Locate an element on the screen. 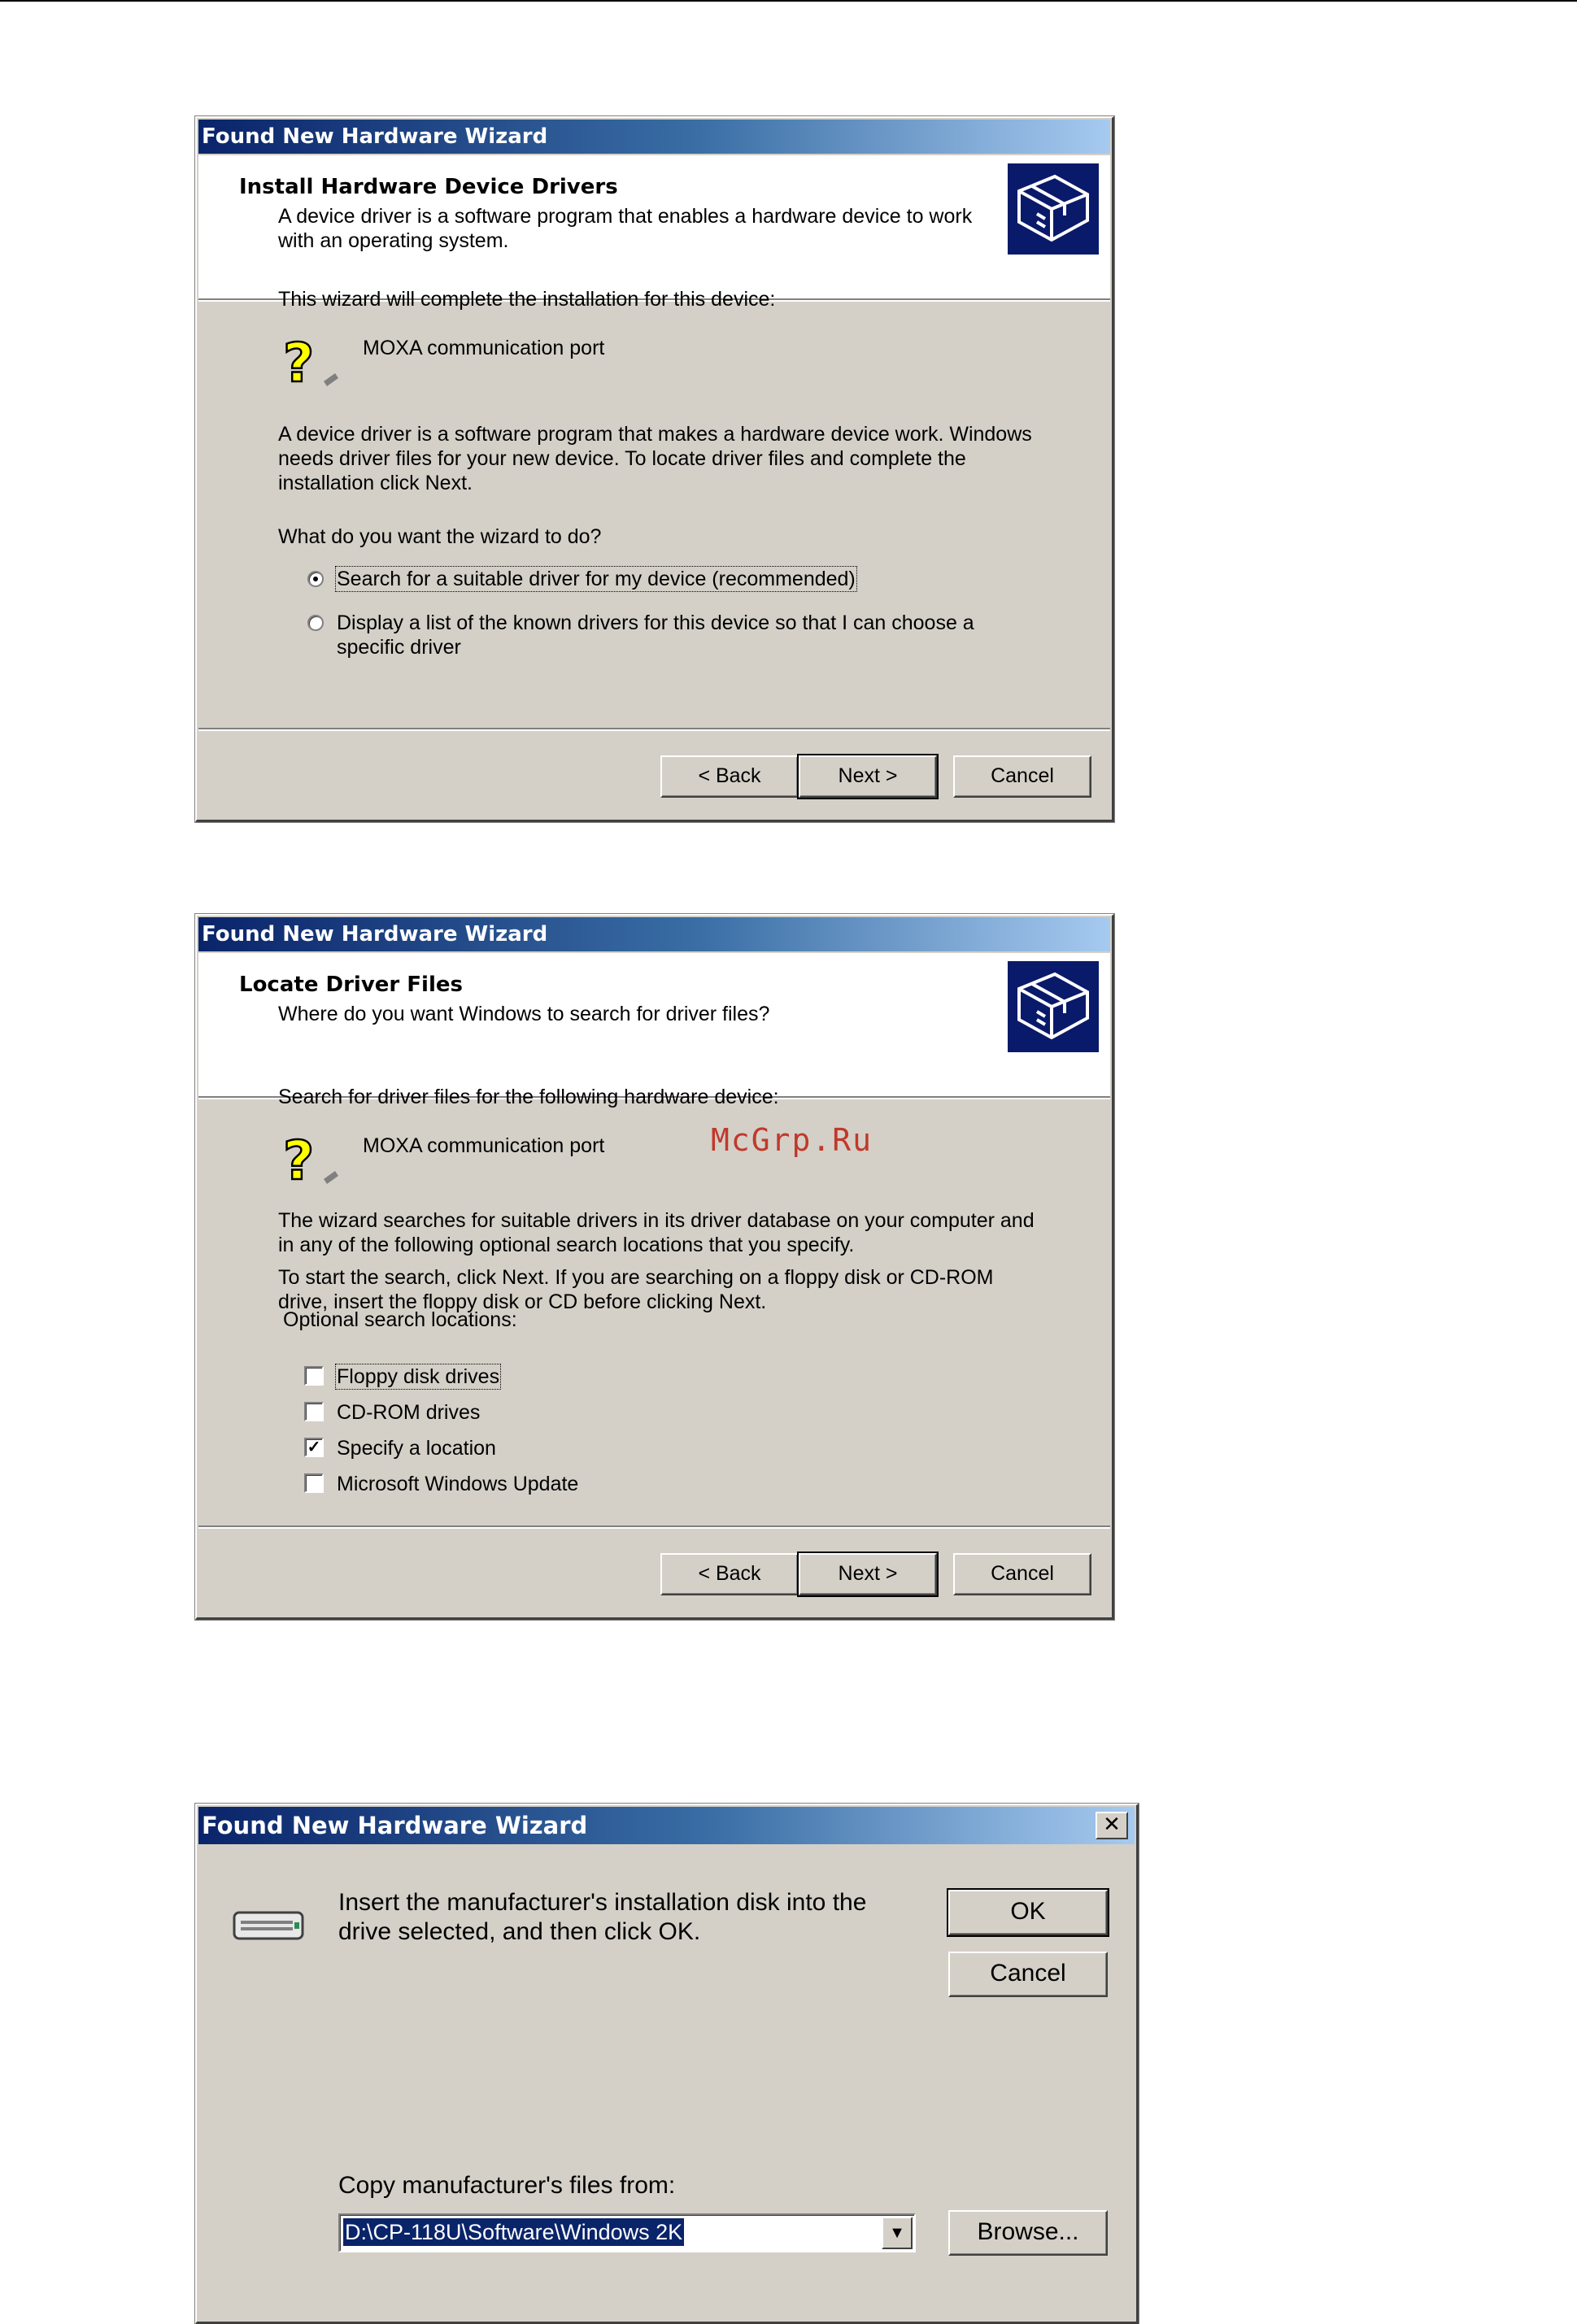  page-top-rule is located at coordinates (788, 1).